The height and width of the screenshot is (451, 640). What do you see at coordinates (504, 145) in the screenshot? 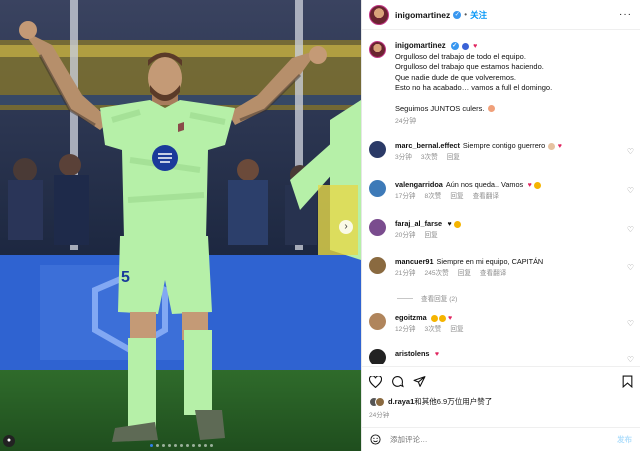
I see `comment-text: Siempre contigo guerrero` at bounding box center [504, 145].